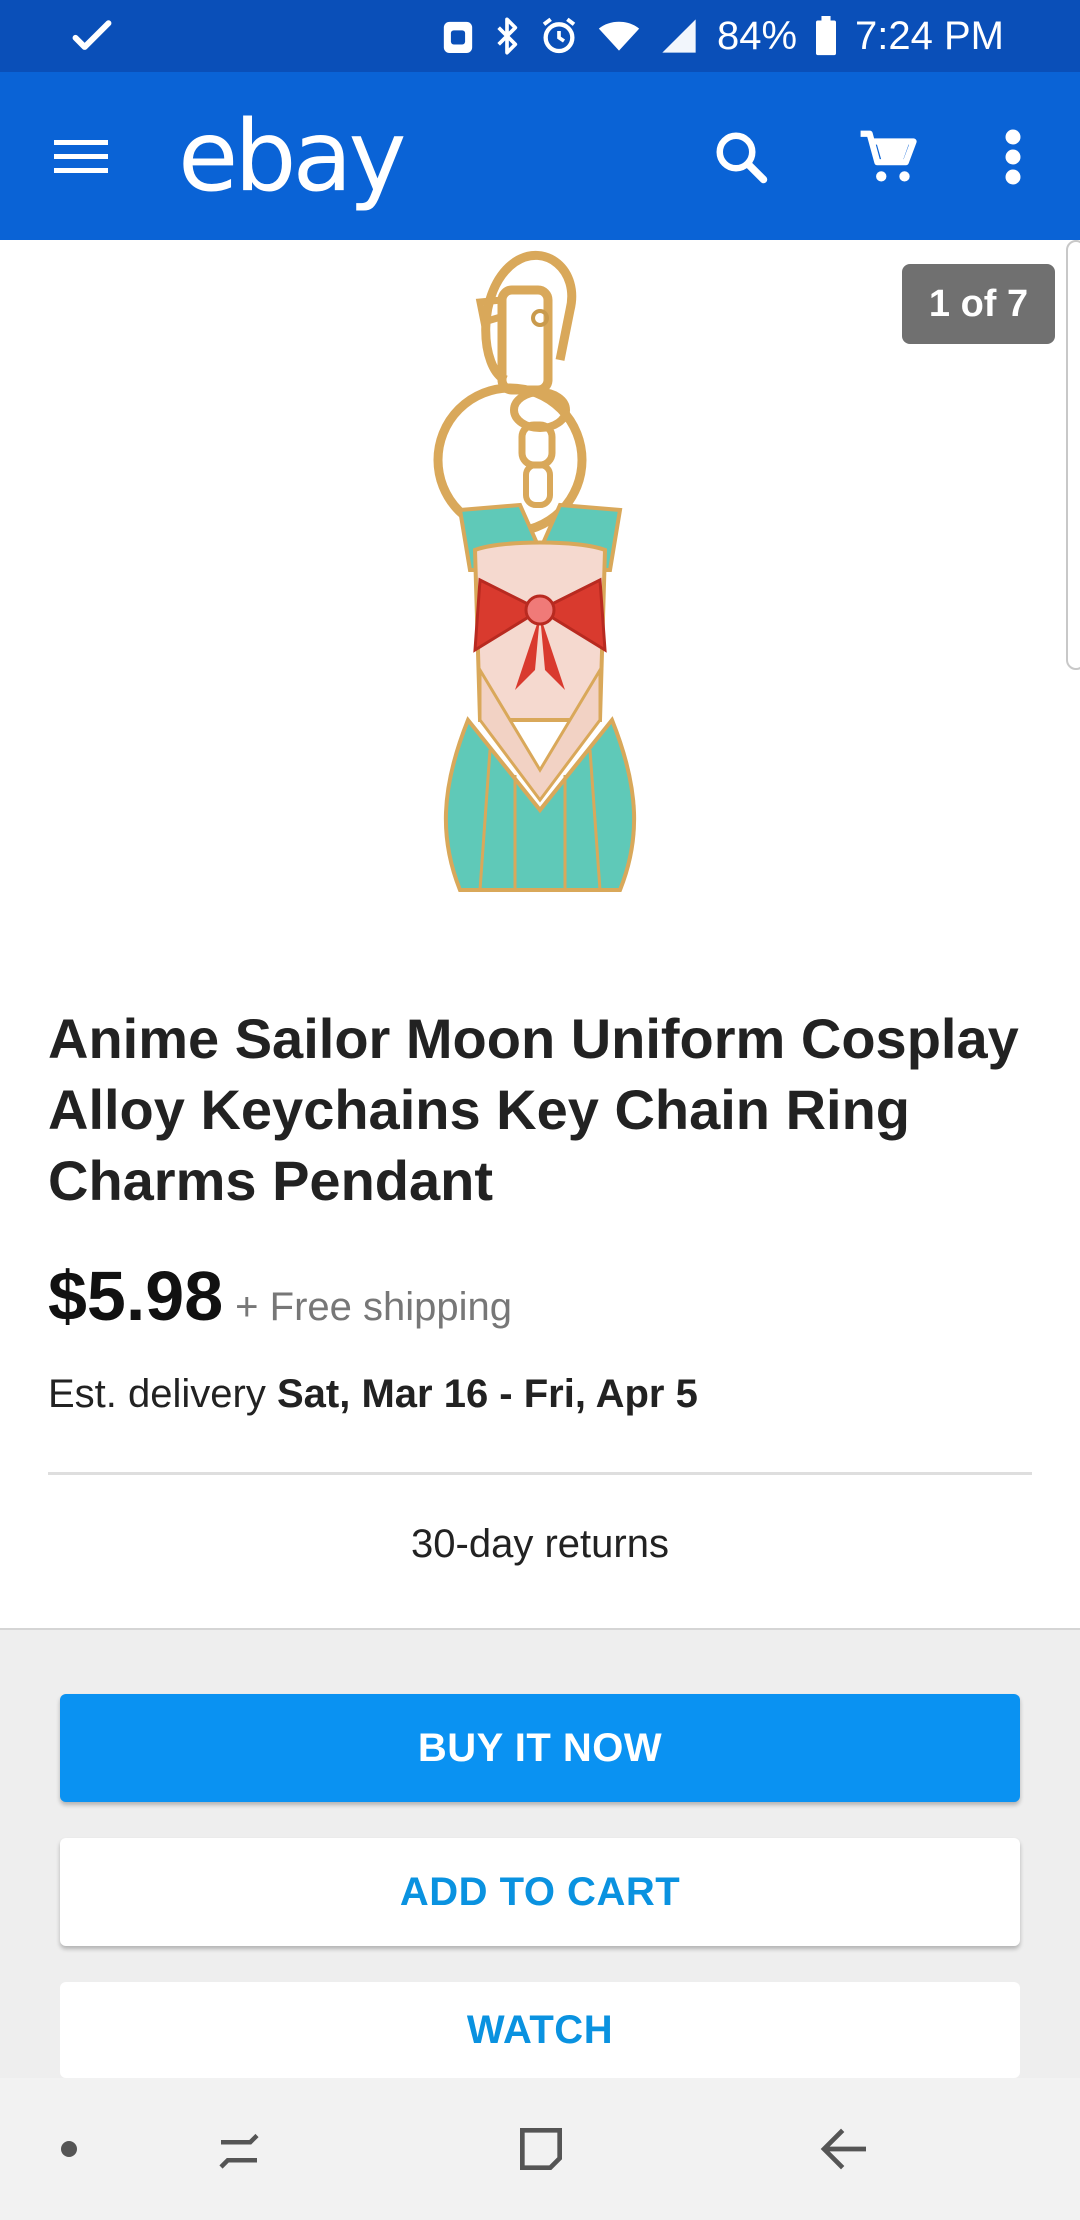 Image resolution: width=1080 pixels, height=2220 pixels. What do you see at coordinates (487, 1394) in the screenshot?
I see `delivery-dates: Sat, Mar 16 - Fri, Apr 5` at bounding box center [487, 1394].